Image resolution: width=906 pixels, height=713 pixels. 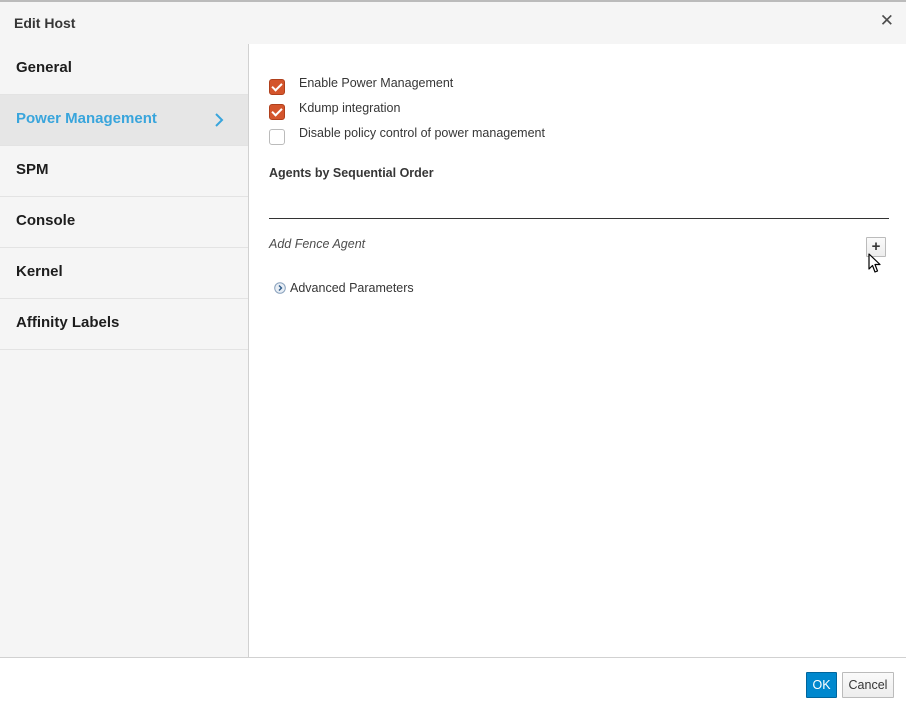 I want to click on sidebar-item-label: Affinity Labels, so click(x=68, y=322).